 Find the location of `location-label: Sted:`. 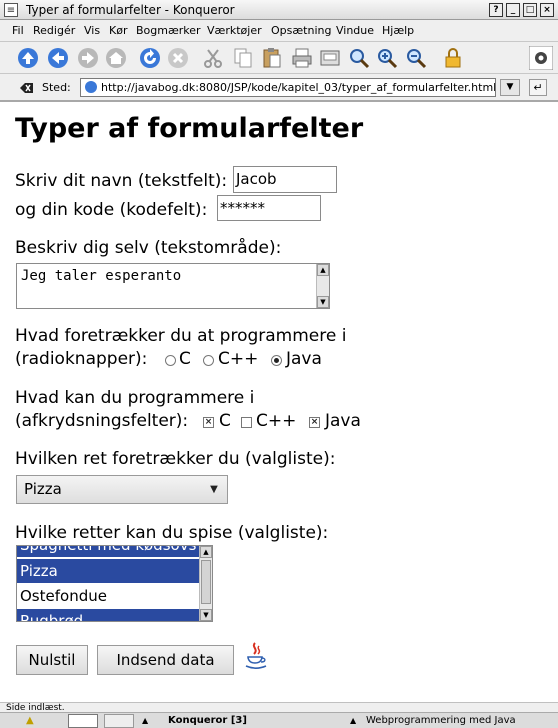

location-label: Sted: is located at coordinates (56, 87).